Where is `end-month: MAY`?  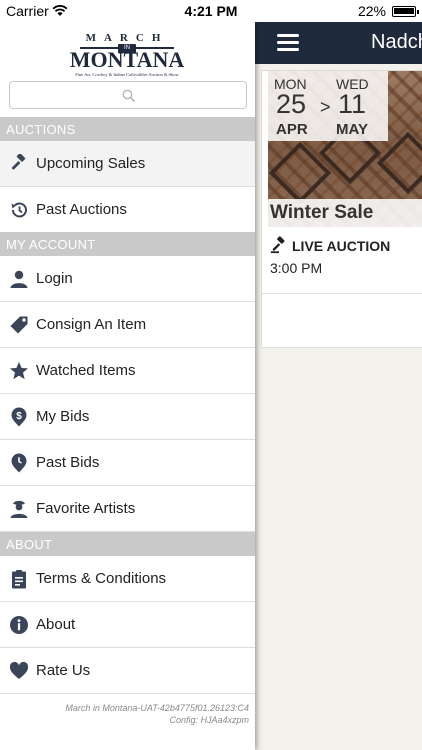
end-month: MAY is located at coordinates (352, 129).